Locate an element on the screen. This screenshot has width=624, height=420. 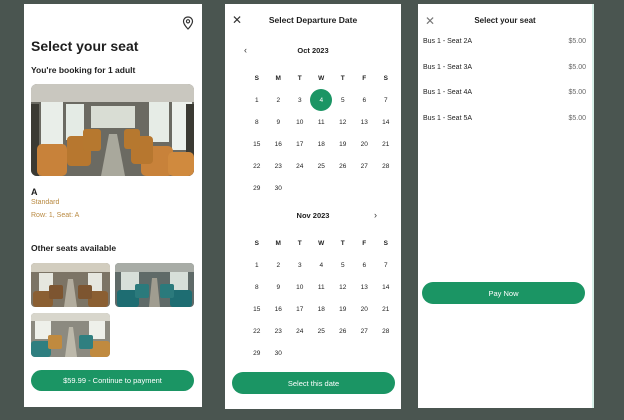
pay-now-button: Pay Now is located at coordinates (503, 293).